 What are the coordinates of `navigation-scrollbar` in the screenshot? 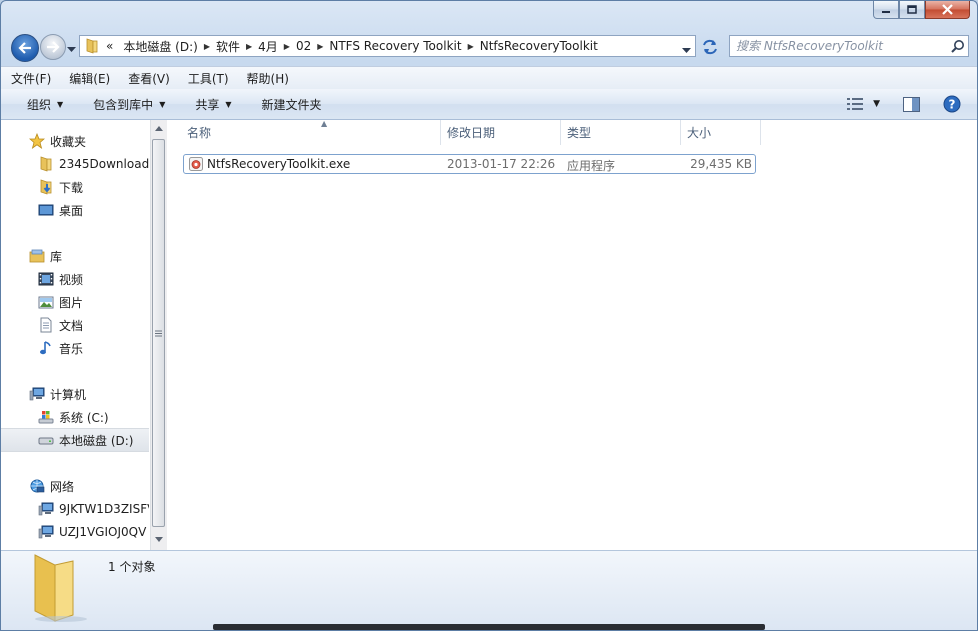 It's located at (158, 335).